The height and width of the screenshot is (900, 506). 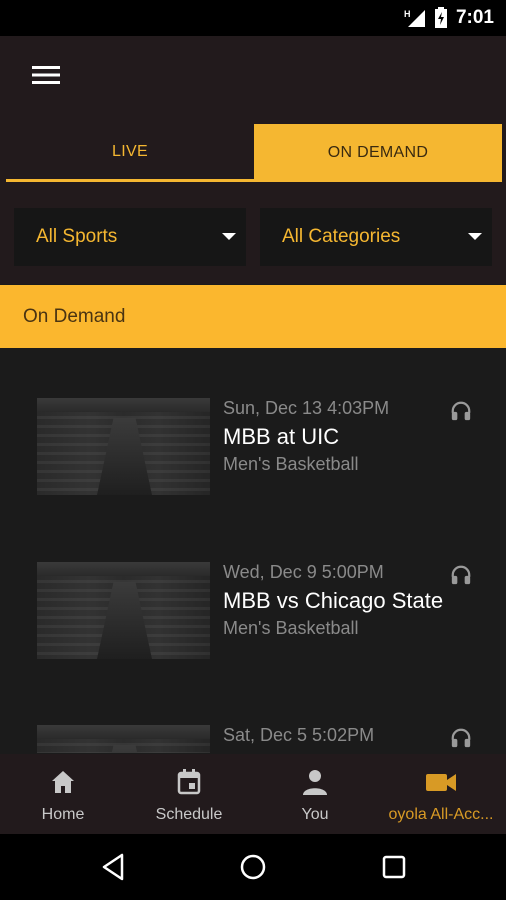 What do you see at coordinates (63, 782) in the screenshot?
I see `home-icon` at bounding box center [63, 782].